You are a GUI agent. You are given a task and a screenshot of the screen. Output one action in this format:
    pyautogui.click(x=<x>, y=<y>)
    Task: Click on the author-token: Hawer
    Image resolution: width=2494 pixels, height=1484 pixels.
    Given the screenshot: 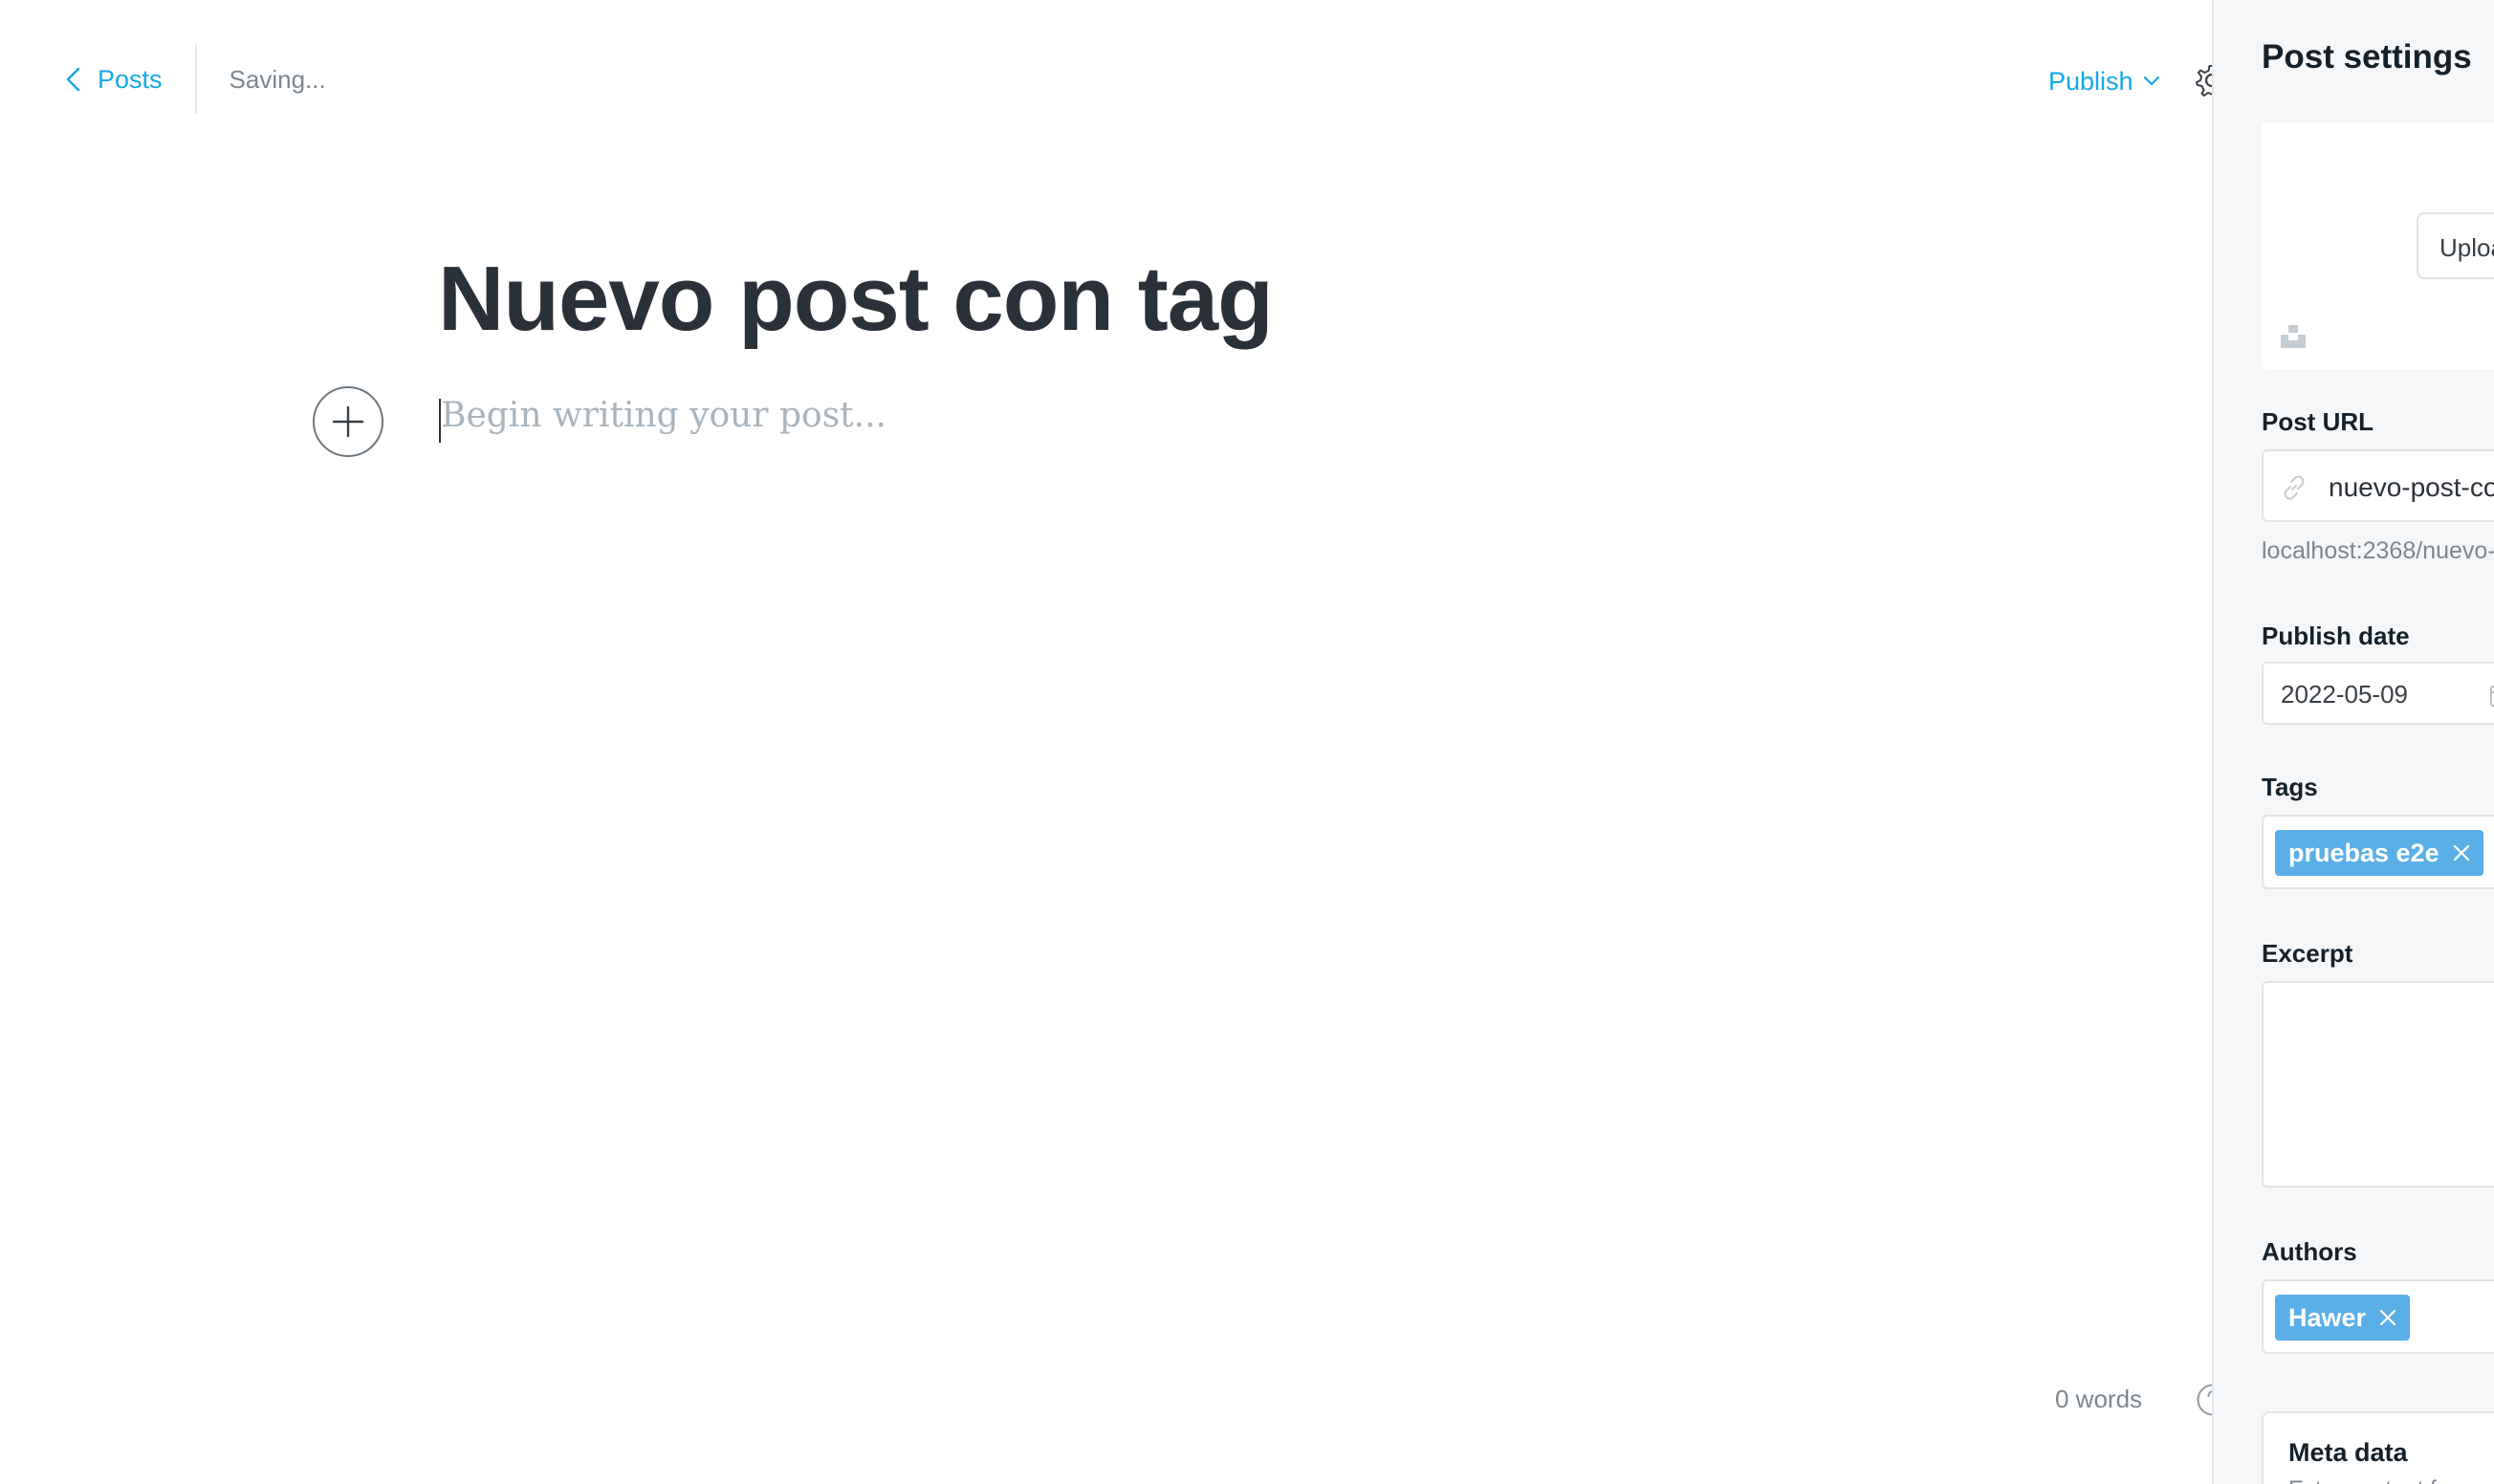 What is the action you would take?
    pyautogui.click(x=2343, y=1318)
    